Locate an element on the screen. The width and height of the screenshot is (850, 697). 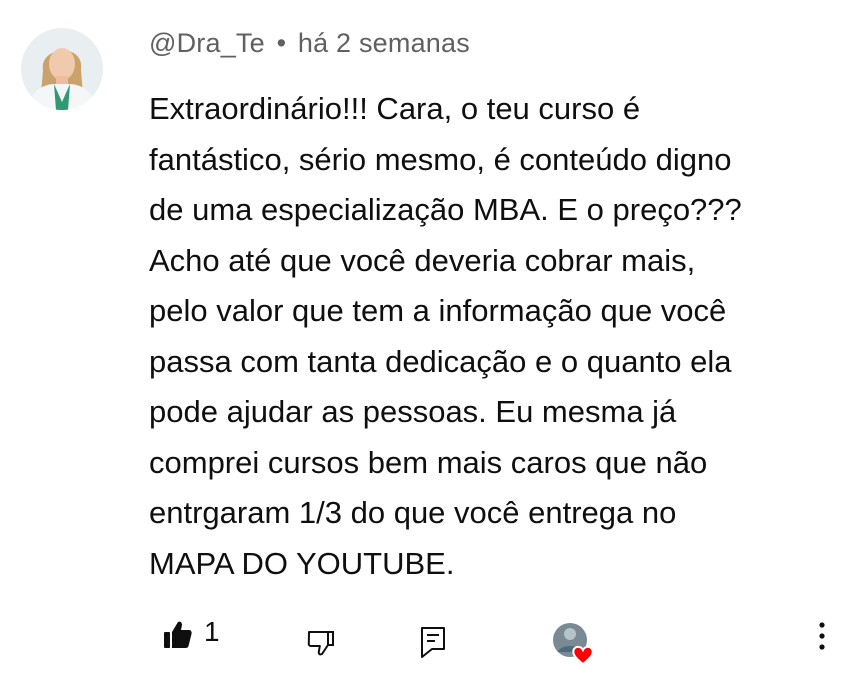
thumbs-down-icon is located at coordinates (320, 643).